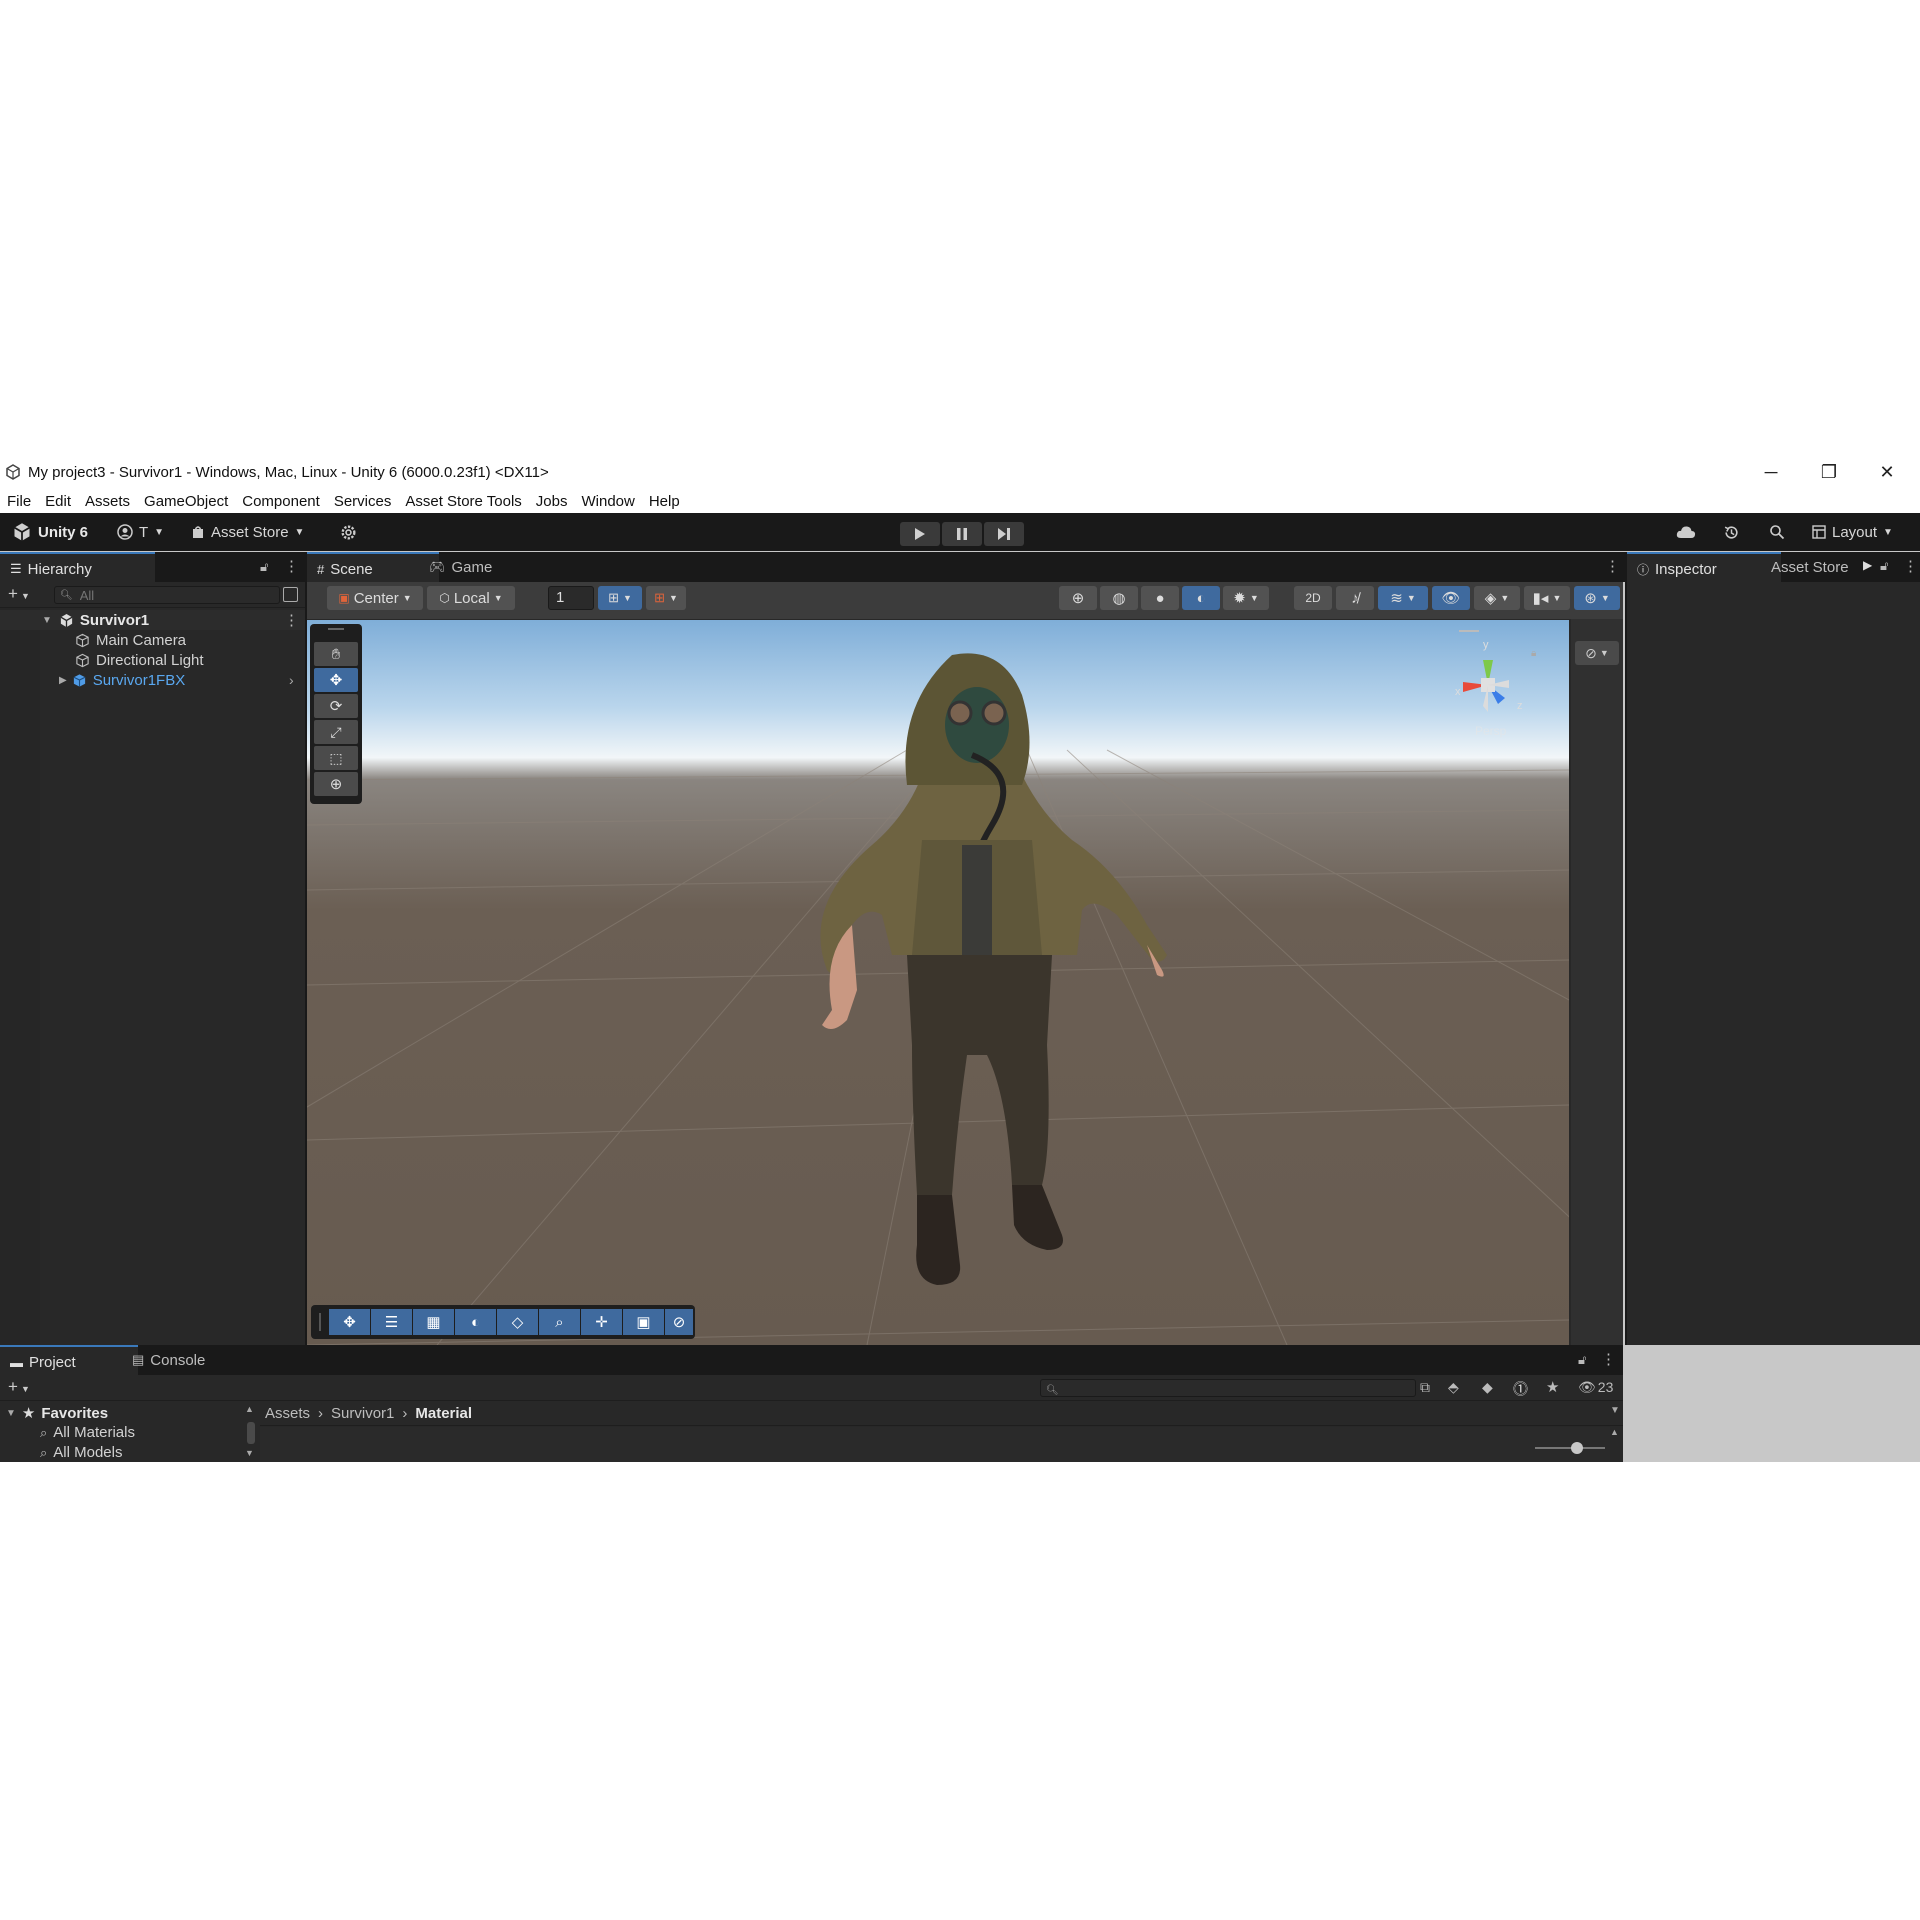 The image size is (1920, 1920). Describe the element at coordinates (1577, 1448) in the screenshot. I see `icon-size-slider-knob` at that location.